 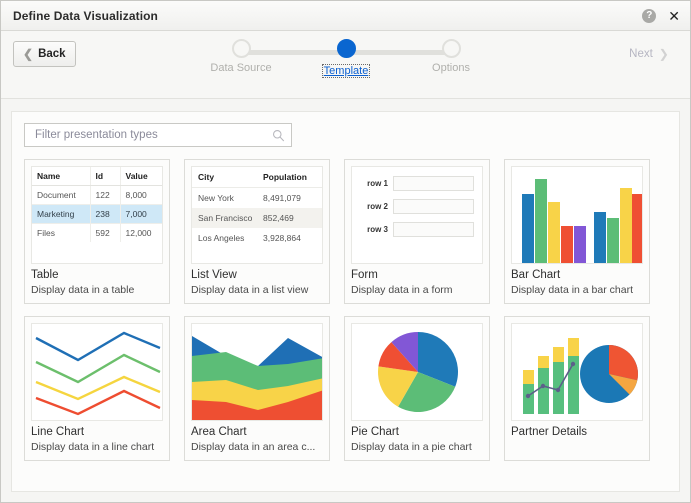 What do you see at coordinates (631, 225) in the screenshot?
I see `bar-chart-svg-overlay` at bounding box center [631, 225].